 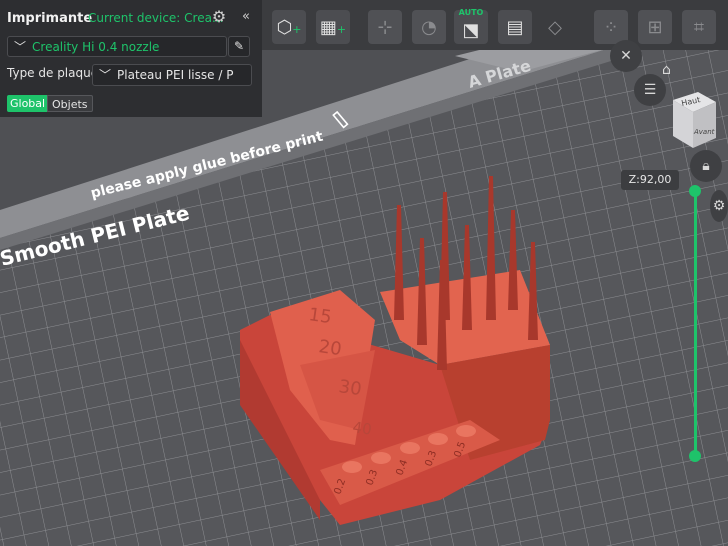 I want to click on split-icon: ▤, so click(x=515, y=27).